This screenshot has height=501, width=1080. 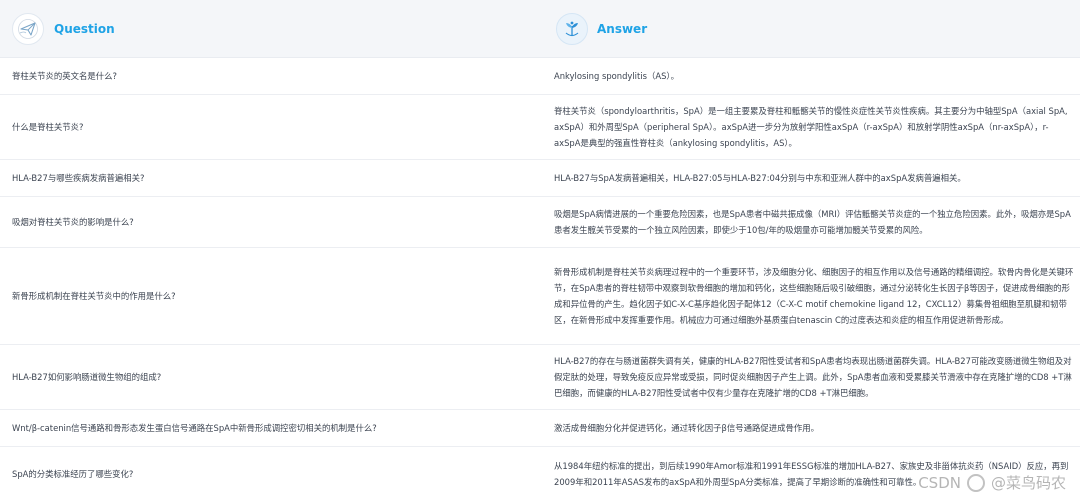 I want to click on question-cell: SpA的分类标准经历了哪些变化?, so click(x=73, y=474).